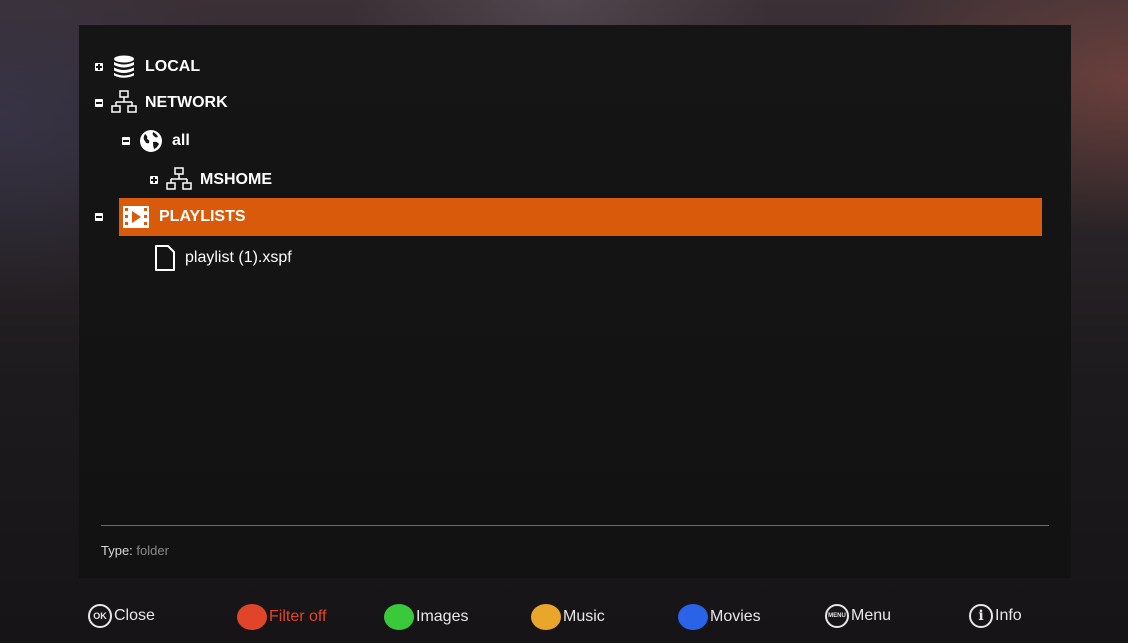  I want to click on tree-item-playlist-file: playlist (1).xspf, so click(222, 258).